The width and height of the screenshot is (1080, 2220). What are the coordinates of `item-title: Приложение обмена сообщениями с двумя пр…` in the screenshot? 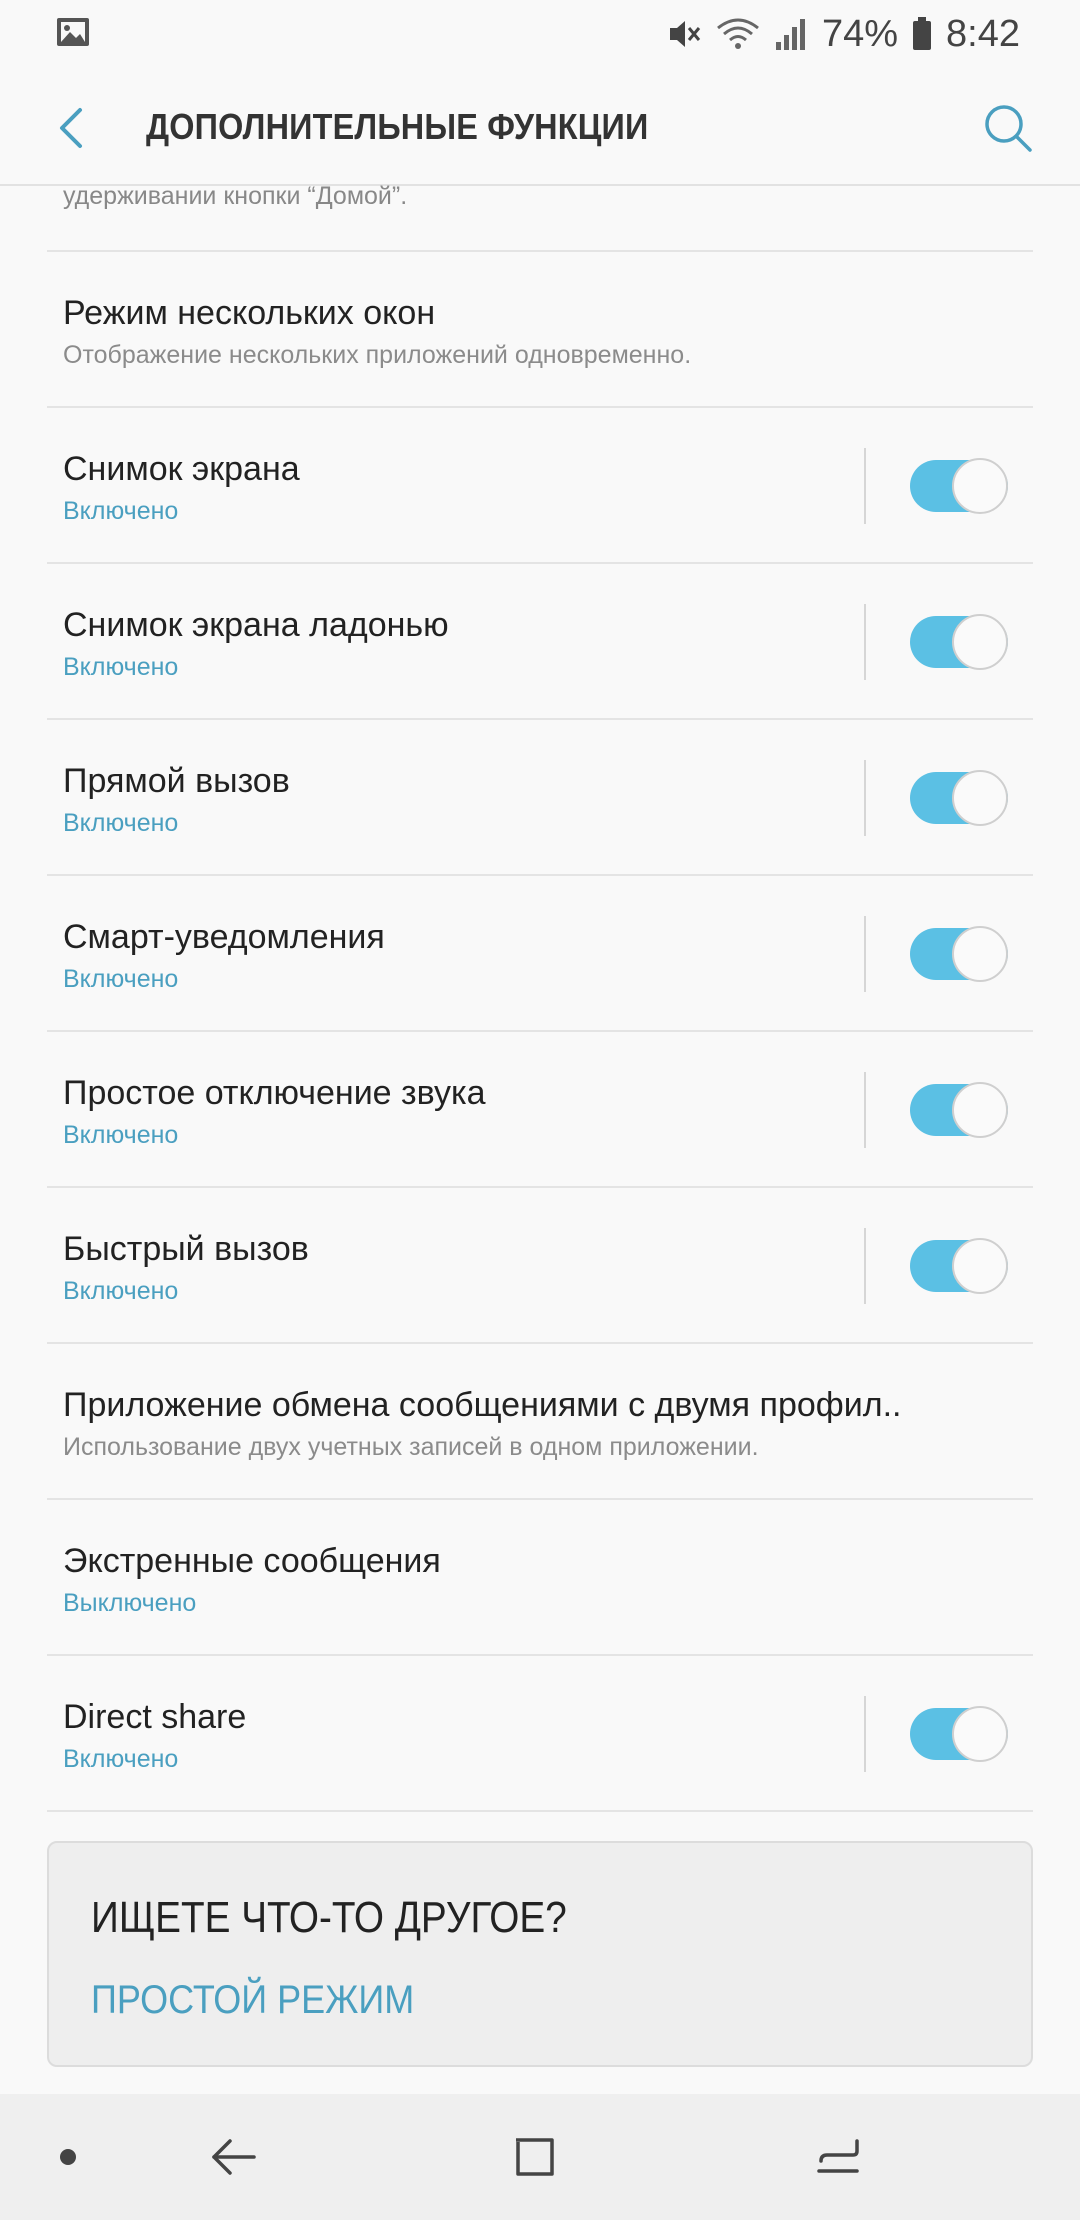 It's located at (482, 1405).